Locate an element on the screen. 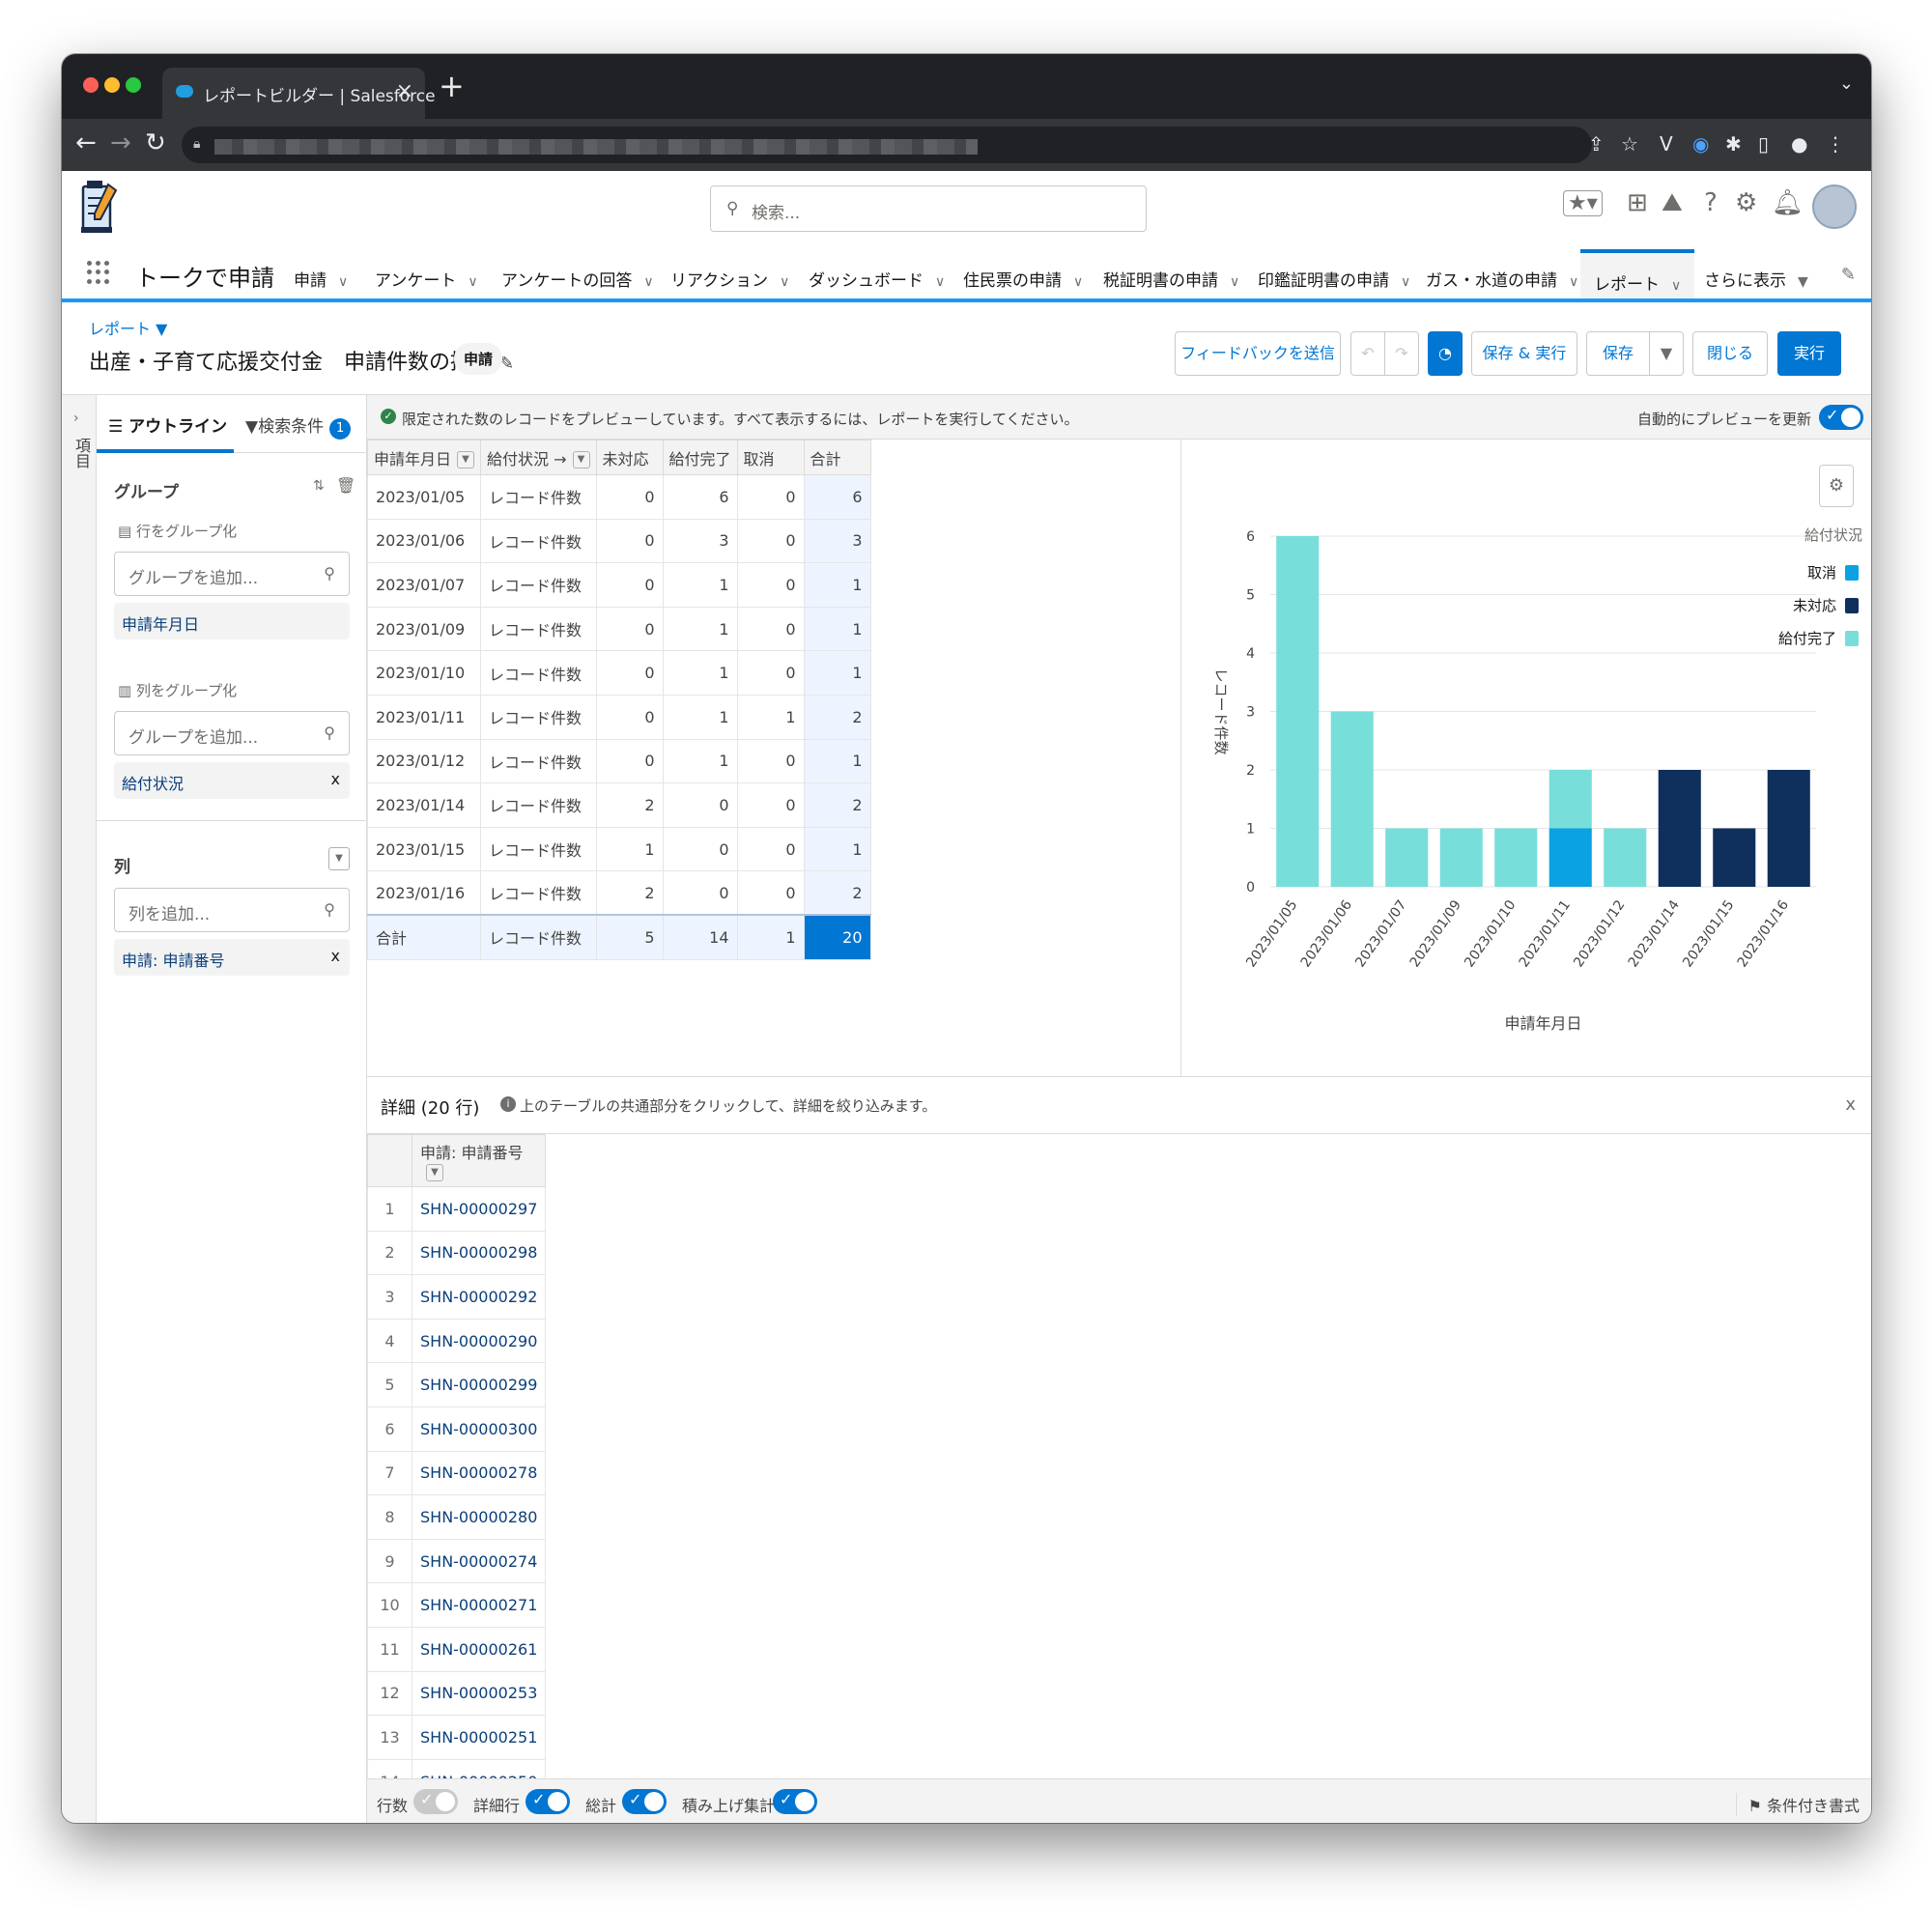 Image resolution: width=1932 pixels, height=1932 pixels. application-number-link: SHN-00000300 is located at coordinates (479, 1429).